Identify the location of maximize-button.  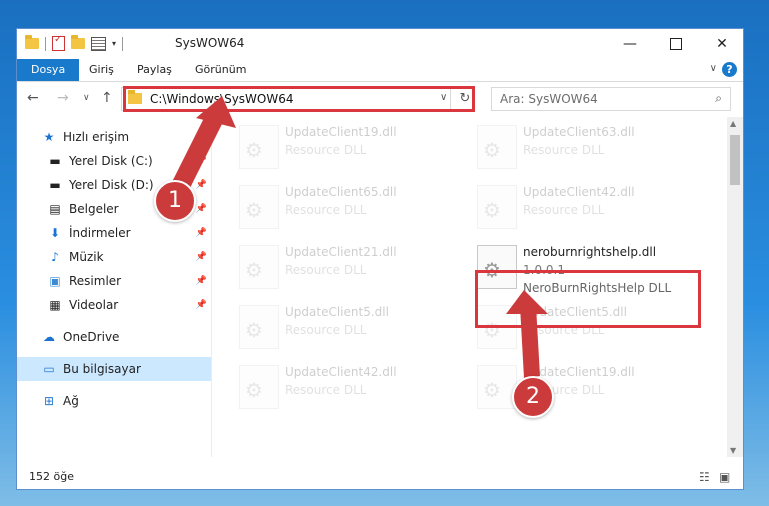
(676, 44).